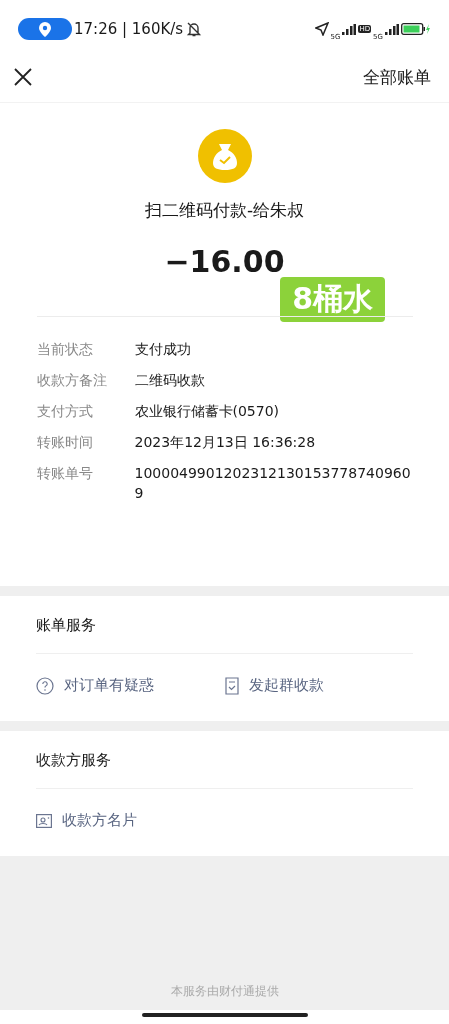  I want to click on detail-value: 支付成功, so click(163, 349).